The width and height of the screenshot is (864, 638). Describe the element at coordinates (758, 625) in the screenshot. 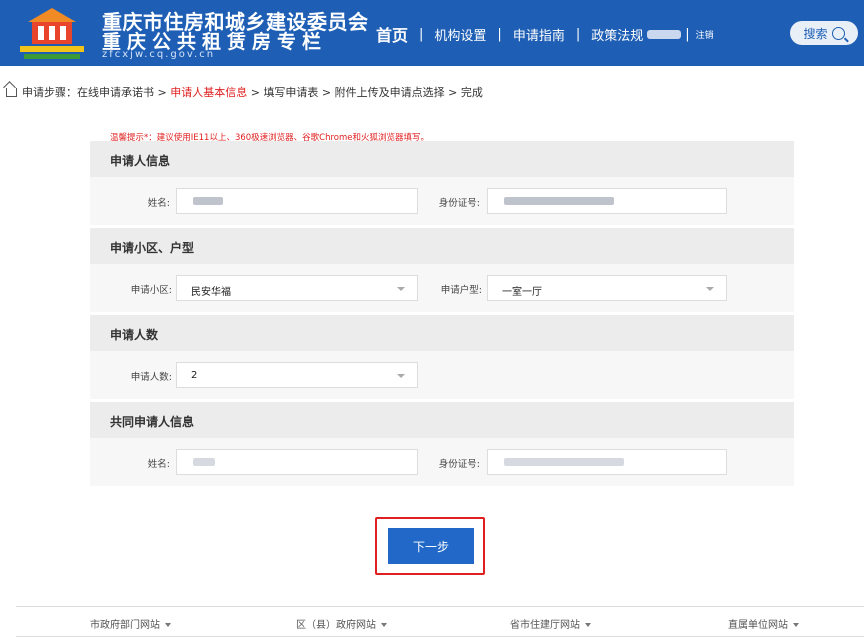

I see `footer-link-label: 直属单位网站` at that location.